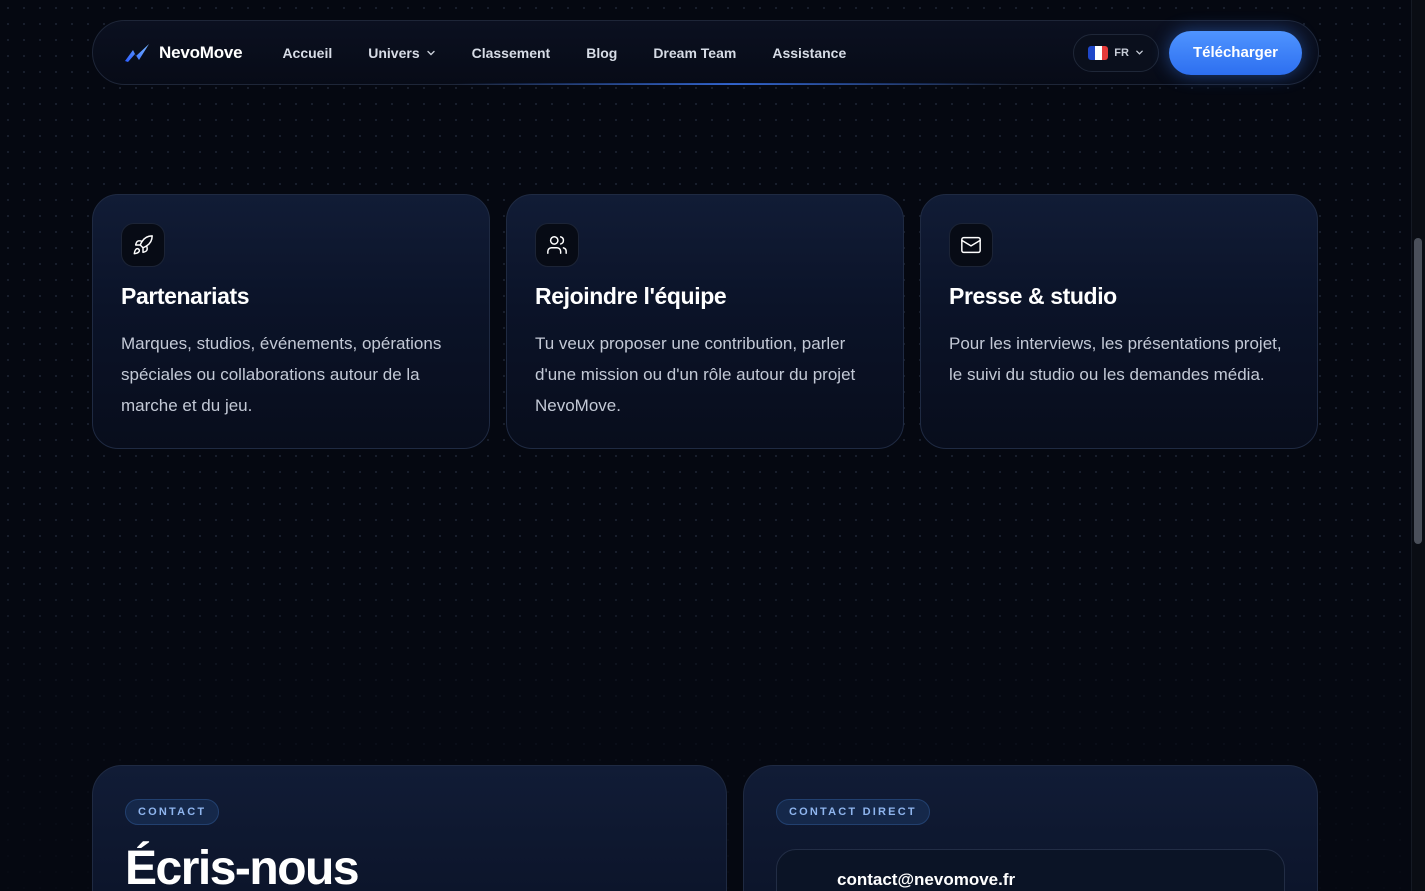 The height and width of the screenshot is (891, 1425). I want to click on email-contact-box: contact@nevomove.fr, so click(1030, 870).